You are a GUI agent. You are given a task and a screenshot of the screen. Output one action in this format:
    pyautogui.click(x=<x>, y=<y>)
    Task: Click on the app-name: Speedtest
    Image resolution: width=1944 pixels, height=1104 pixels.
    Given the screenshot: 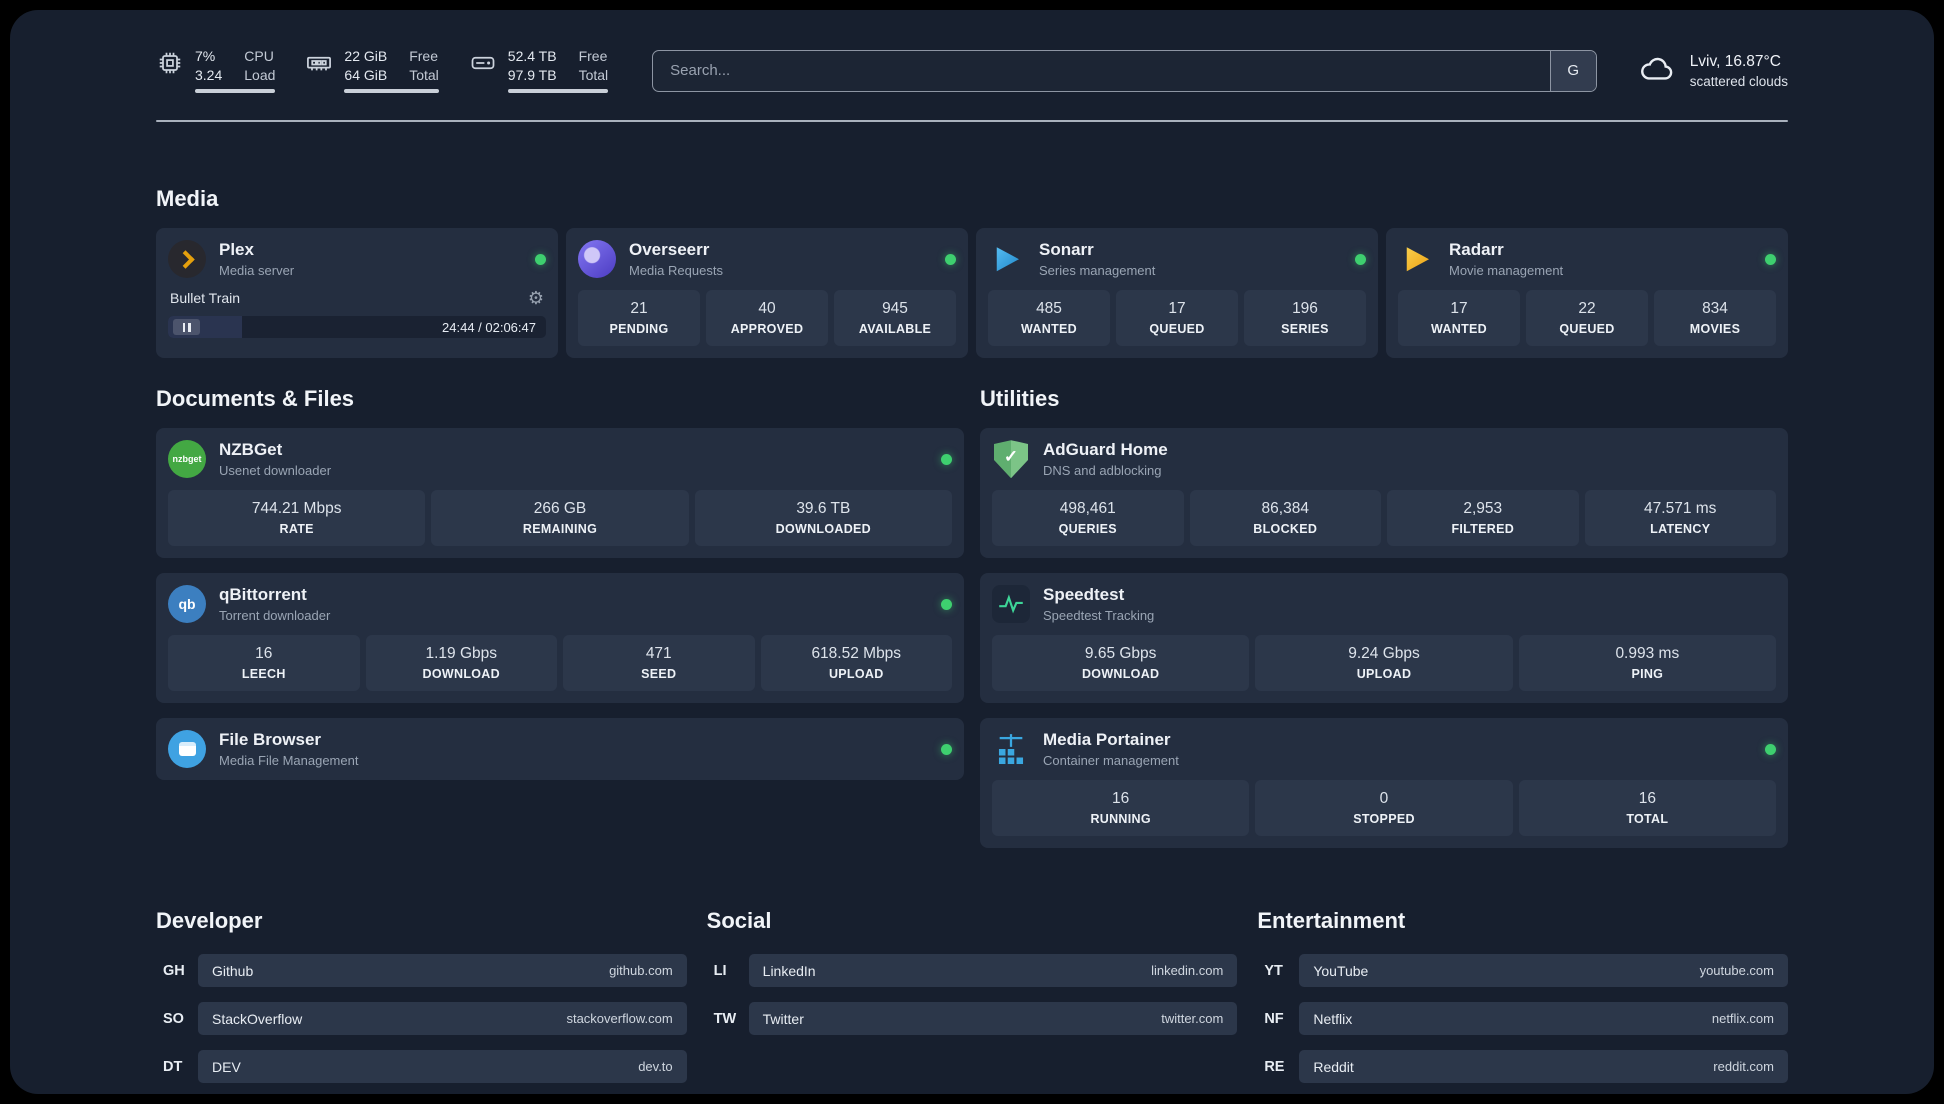 What is the action you would take?
    pyautogui.click(x=1084, y=595)
    